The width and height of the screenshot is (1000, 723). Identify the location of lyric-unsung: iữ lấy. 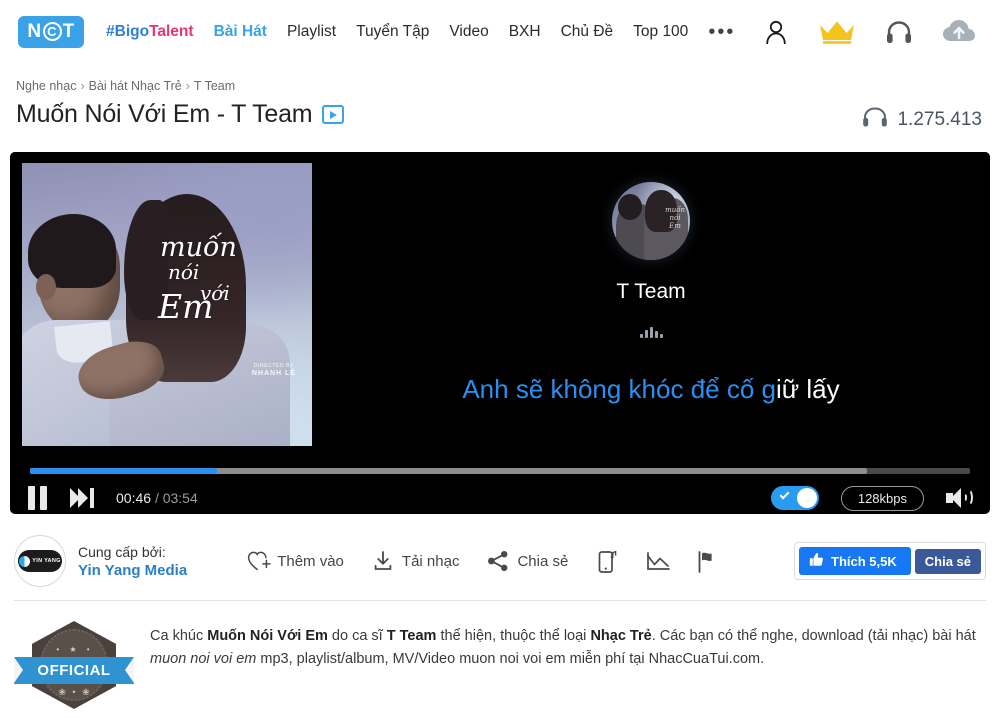
(808, 389).